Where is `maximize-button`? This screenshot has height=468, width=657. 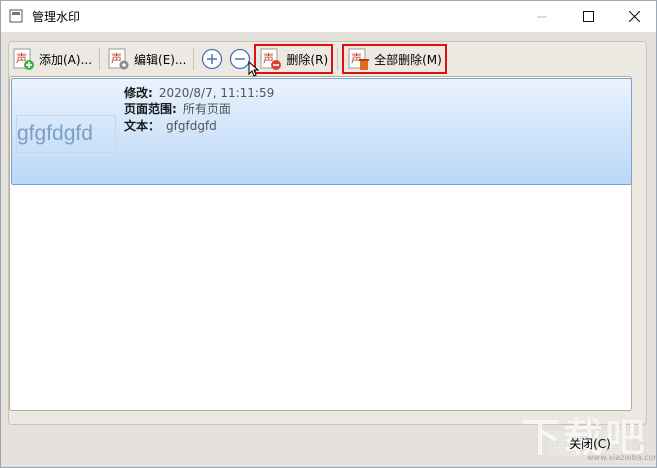 maximize-button is located at coordinates (588, 16).